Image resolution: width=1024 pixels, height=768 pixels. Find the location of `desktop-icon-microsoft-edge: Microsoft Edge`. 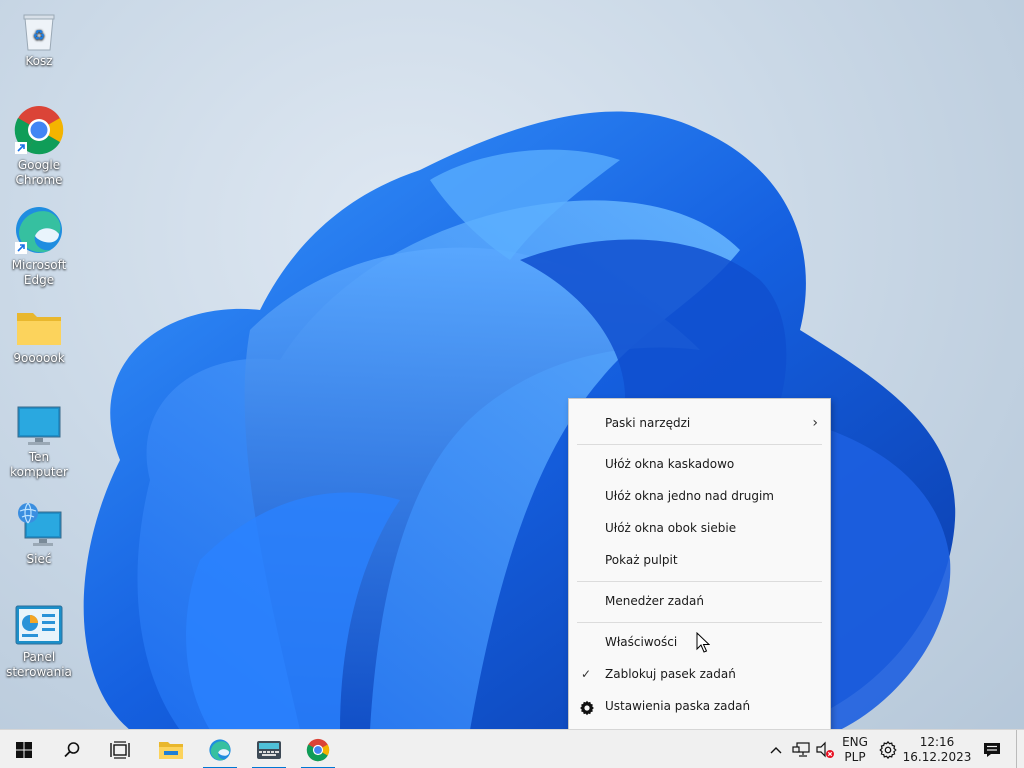

desktop-icon-microsoft-edge: Microsoft Edge is located at coordinates (39, 246).